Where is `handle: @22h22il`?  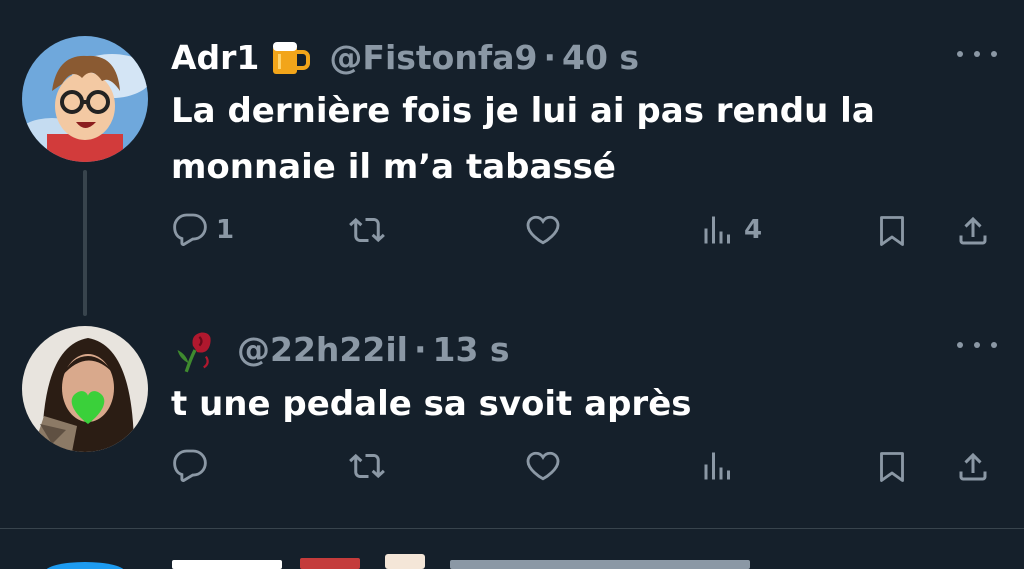 handle: @22h22il is located at coordinates (322, 350).